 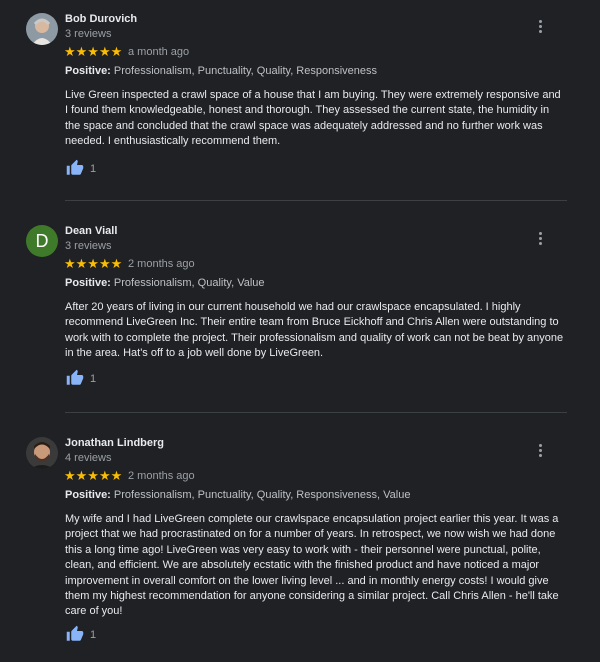 What do you see at coordinates (101, 19) in the screenshot?
I see `reviewer-name: Bob Durovich` at bounding box center [101, 19].